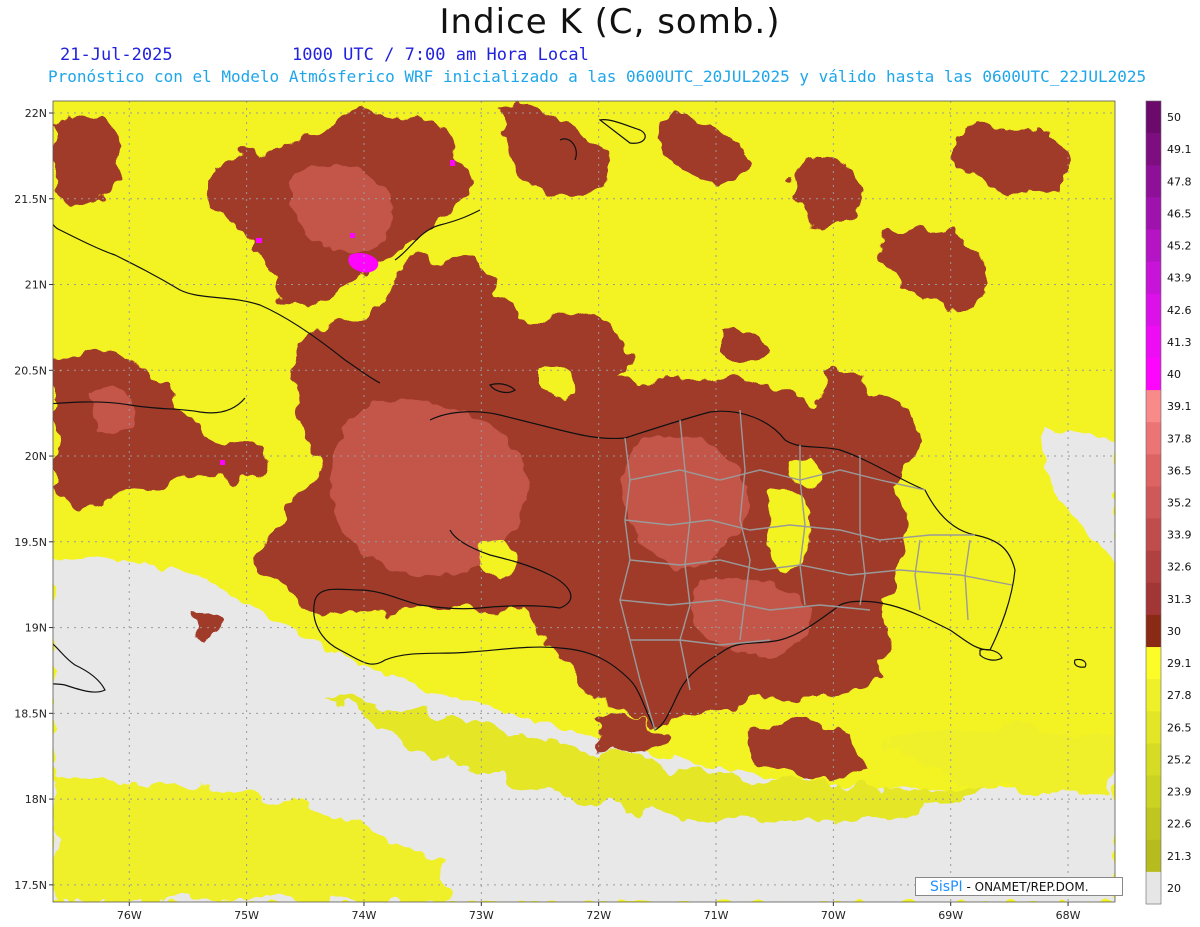 This screenshot has height=927, width=1200. Describe the element at coordinates (1179, 438) in the screenshot. I see `colorbar-label: 37.8` at that location.